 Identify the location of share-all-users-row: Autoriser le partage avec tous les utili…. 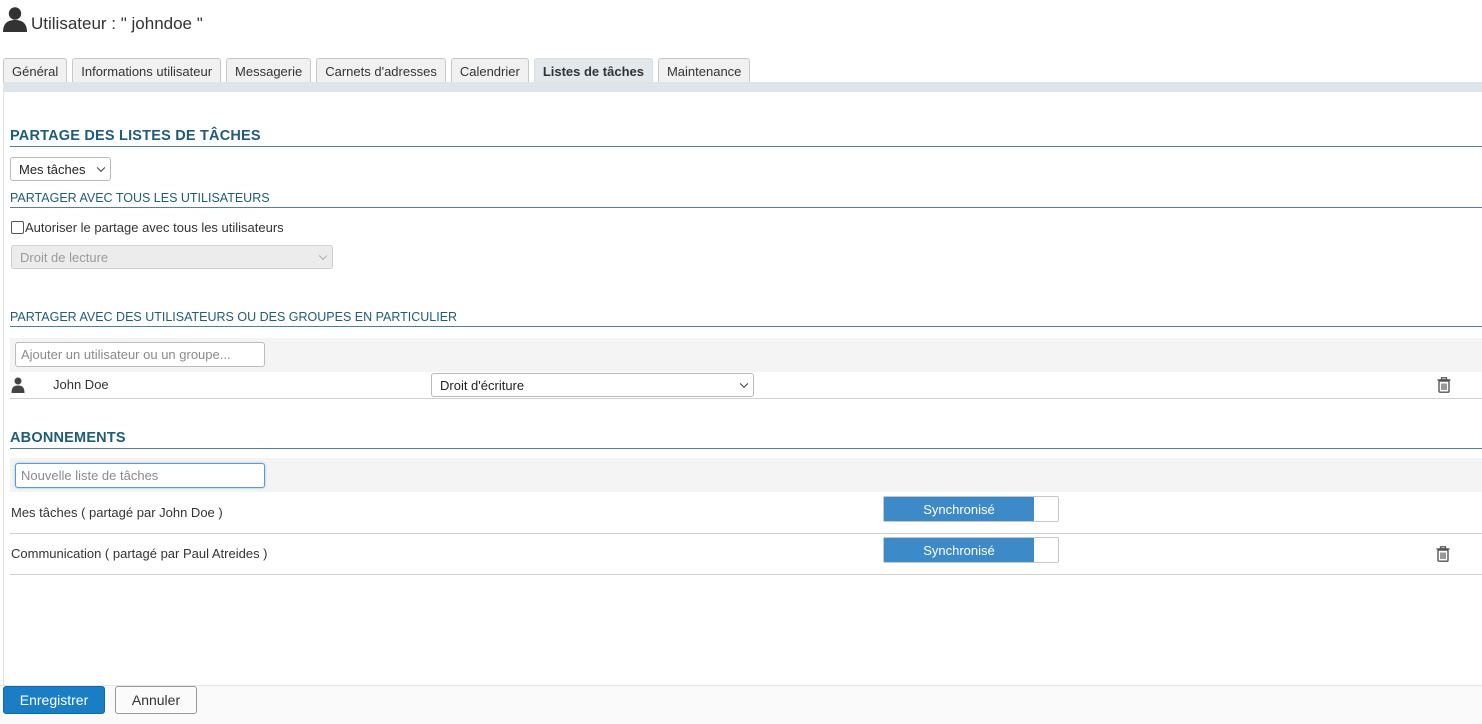
(147, 227).